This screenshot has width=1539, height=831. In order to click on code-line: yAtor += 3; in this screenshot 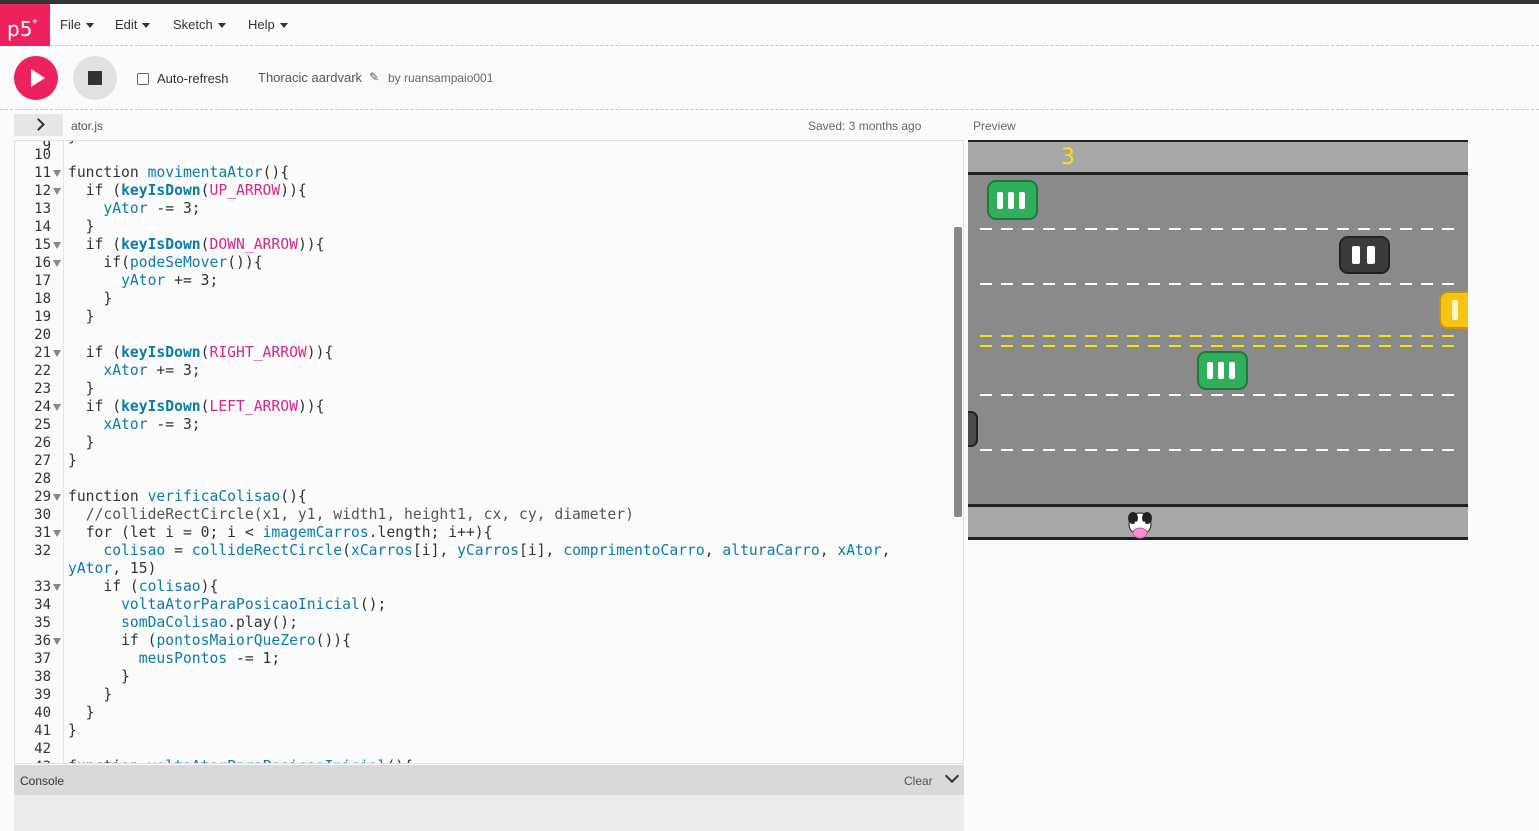, I will do `click(143, 281)`.